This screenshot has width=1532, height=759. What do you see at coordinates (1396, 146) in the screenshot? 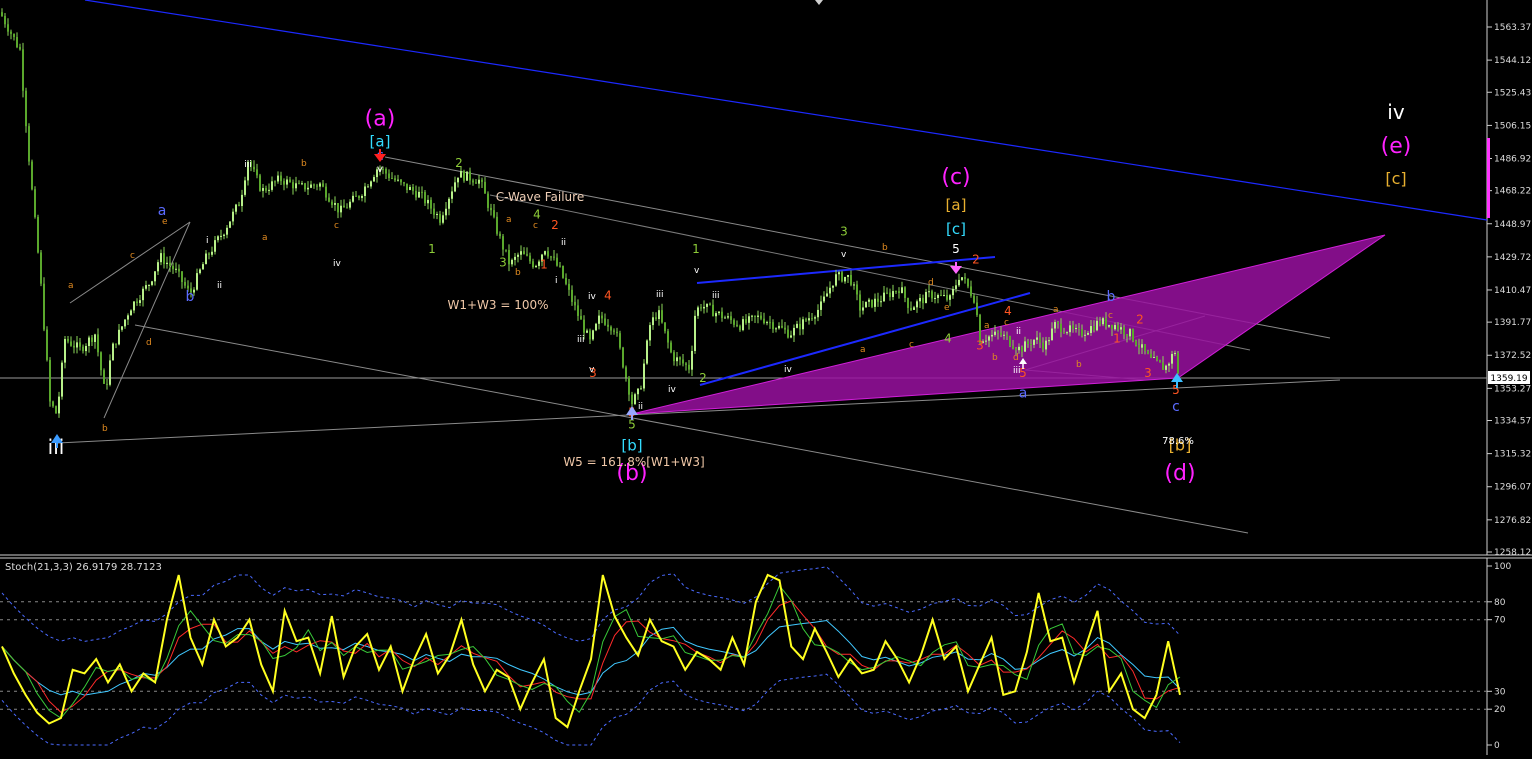
I see `wave-label: (e)` at bounding box center [1396, 146].